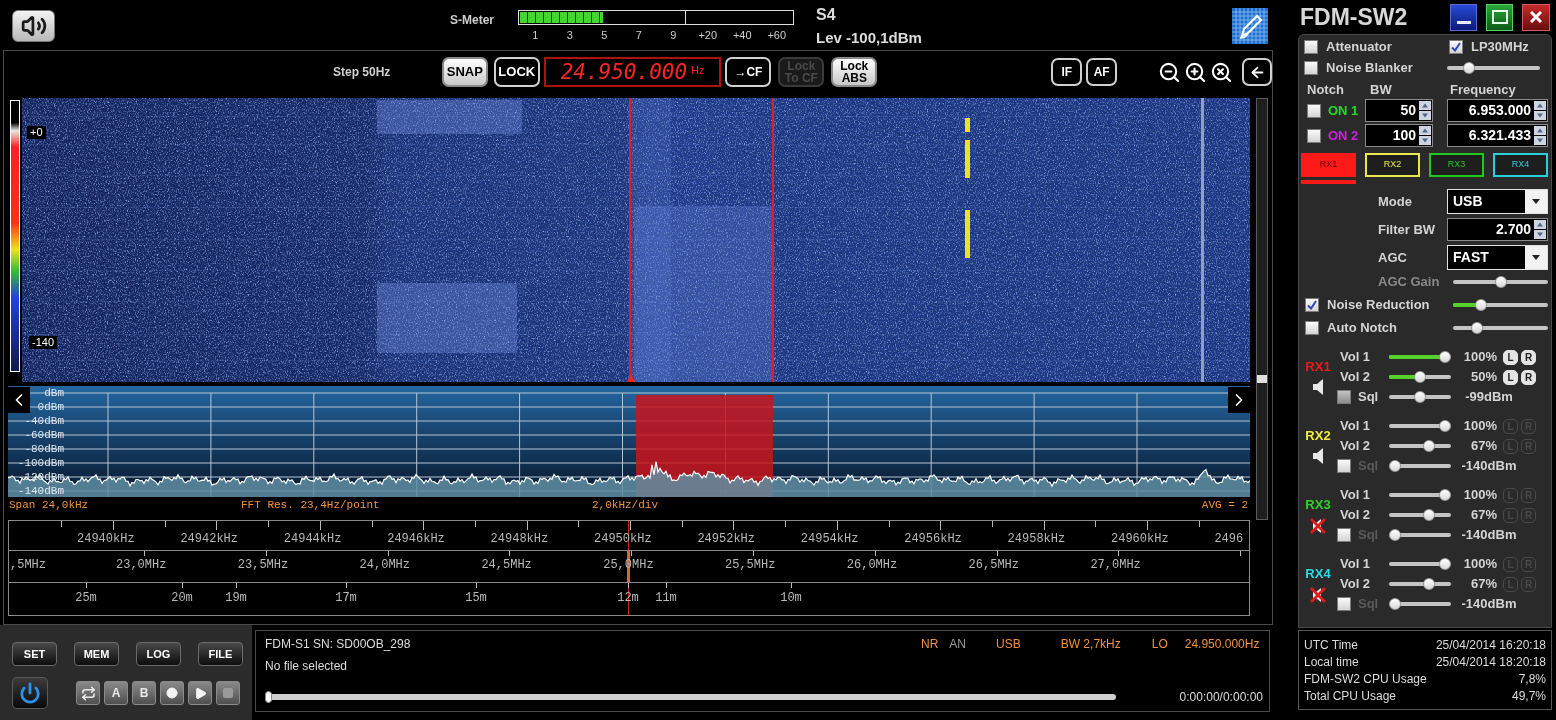 Image resolution: width=1556 pixels, height=720 pixels. I want to click on playback-slider, so click(690, 697).